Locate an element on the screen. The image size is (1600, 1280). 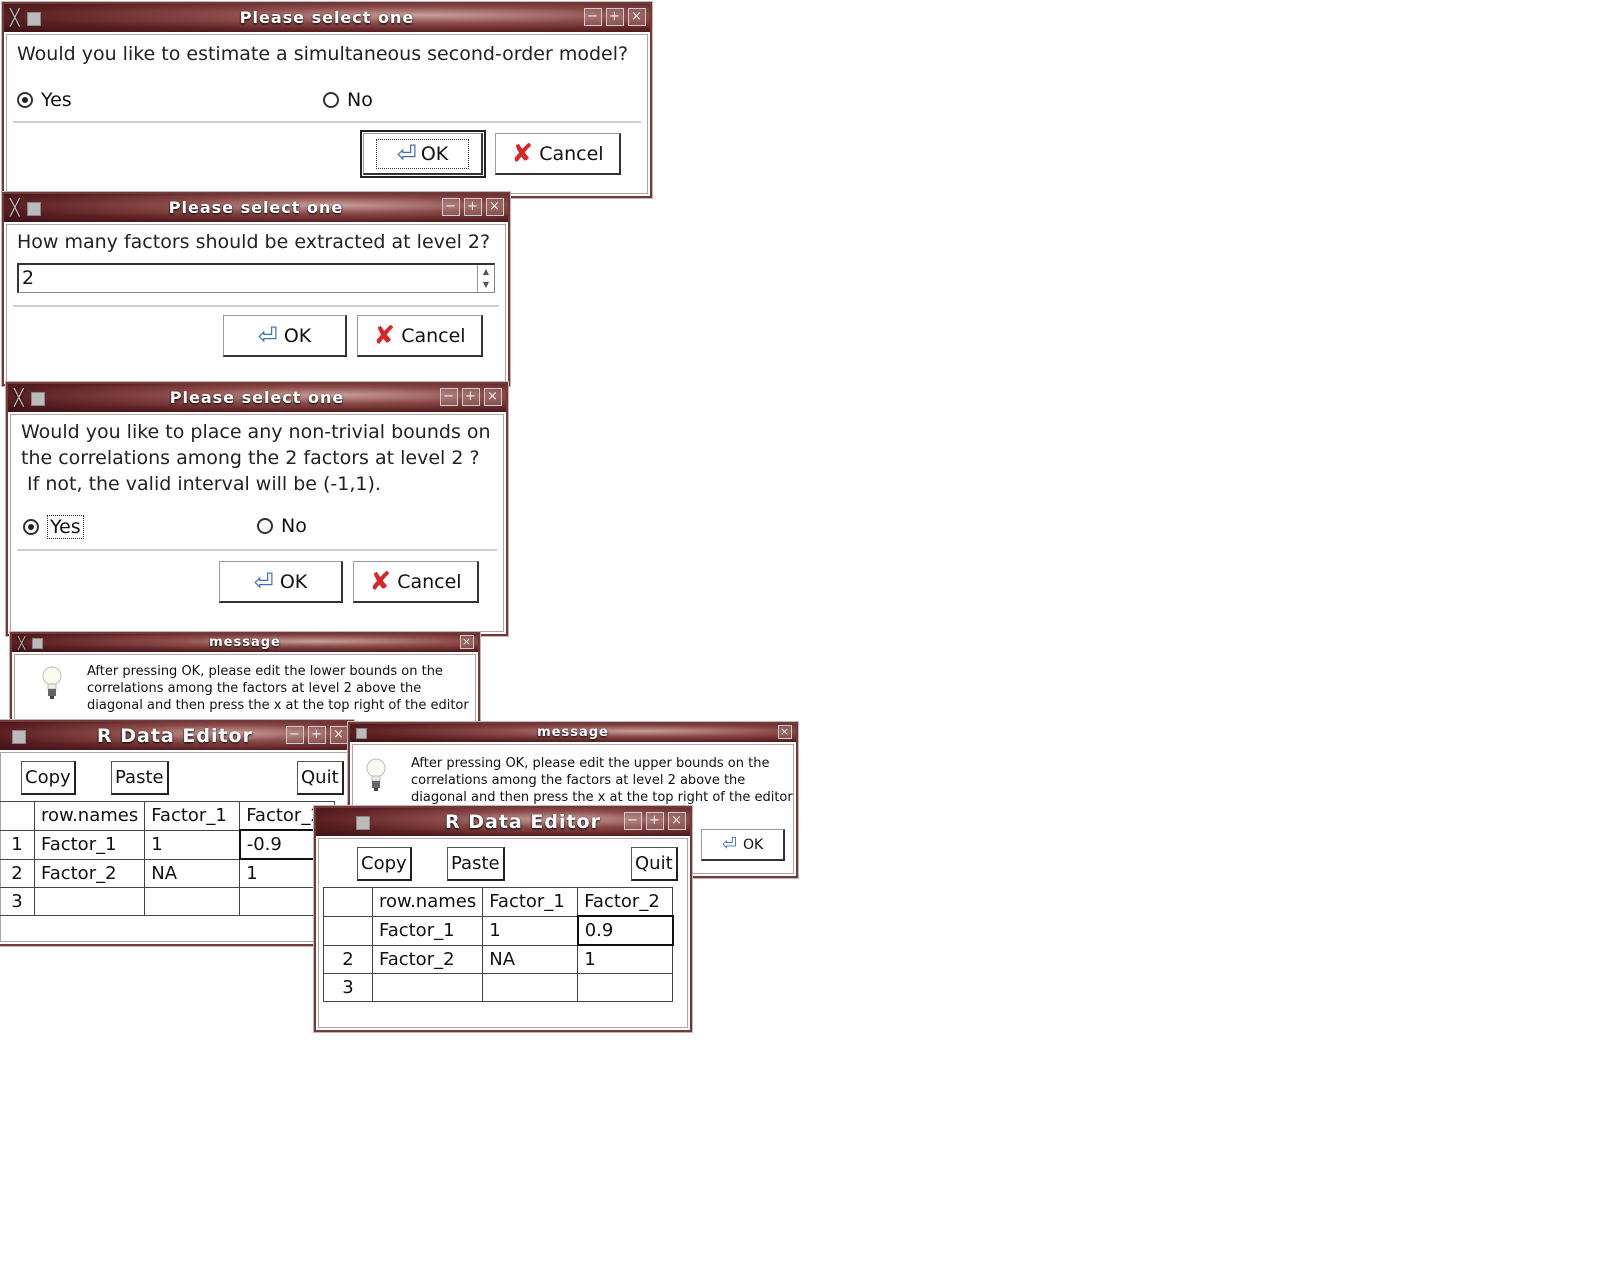
title-bar: message × is located at coordinates (573, 733).